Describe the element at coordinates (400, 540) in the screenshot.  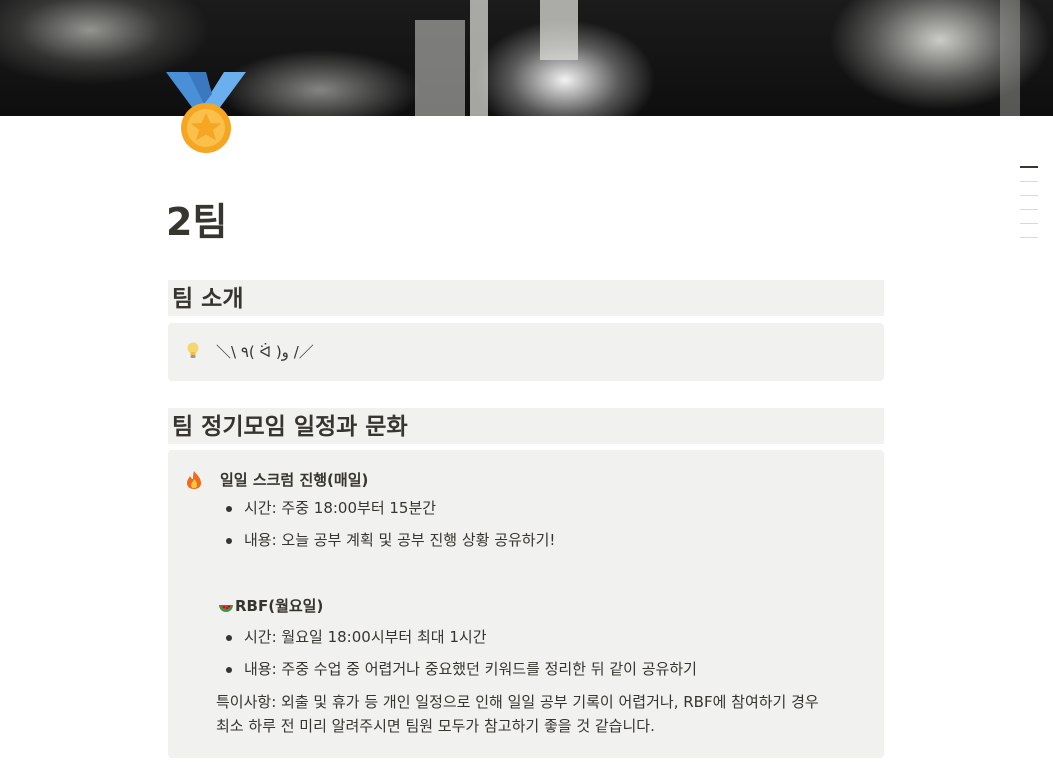
I see `list-item: 내용: 오늘 공부 계획 및 공부 진행 상황 공유하기!` at that location.